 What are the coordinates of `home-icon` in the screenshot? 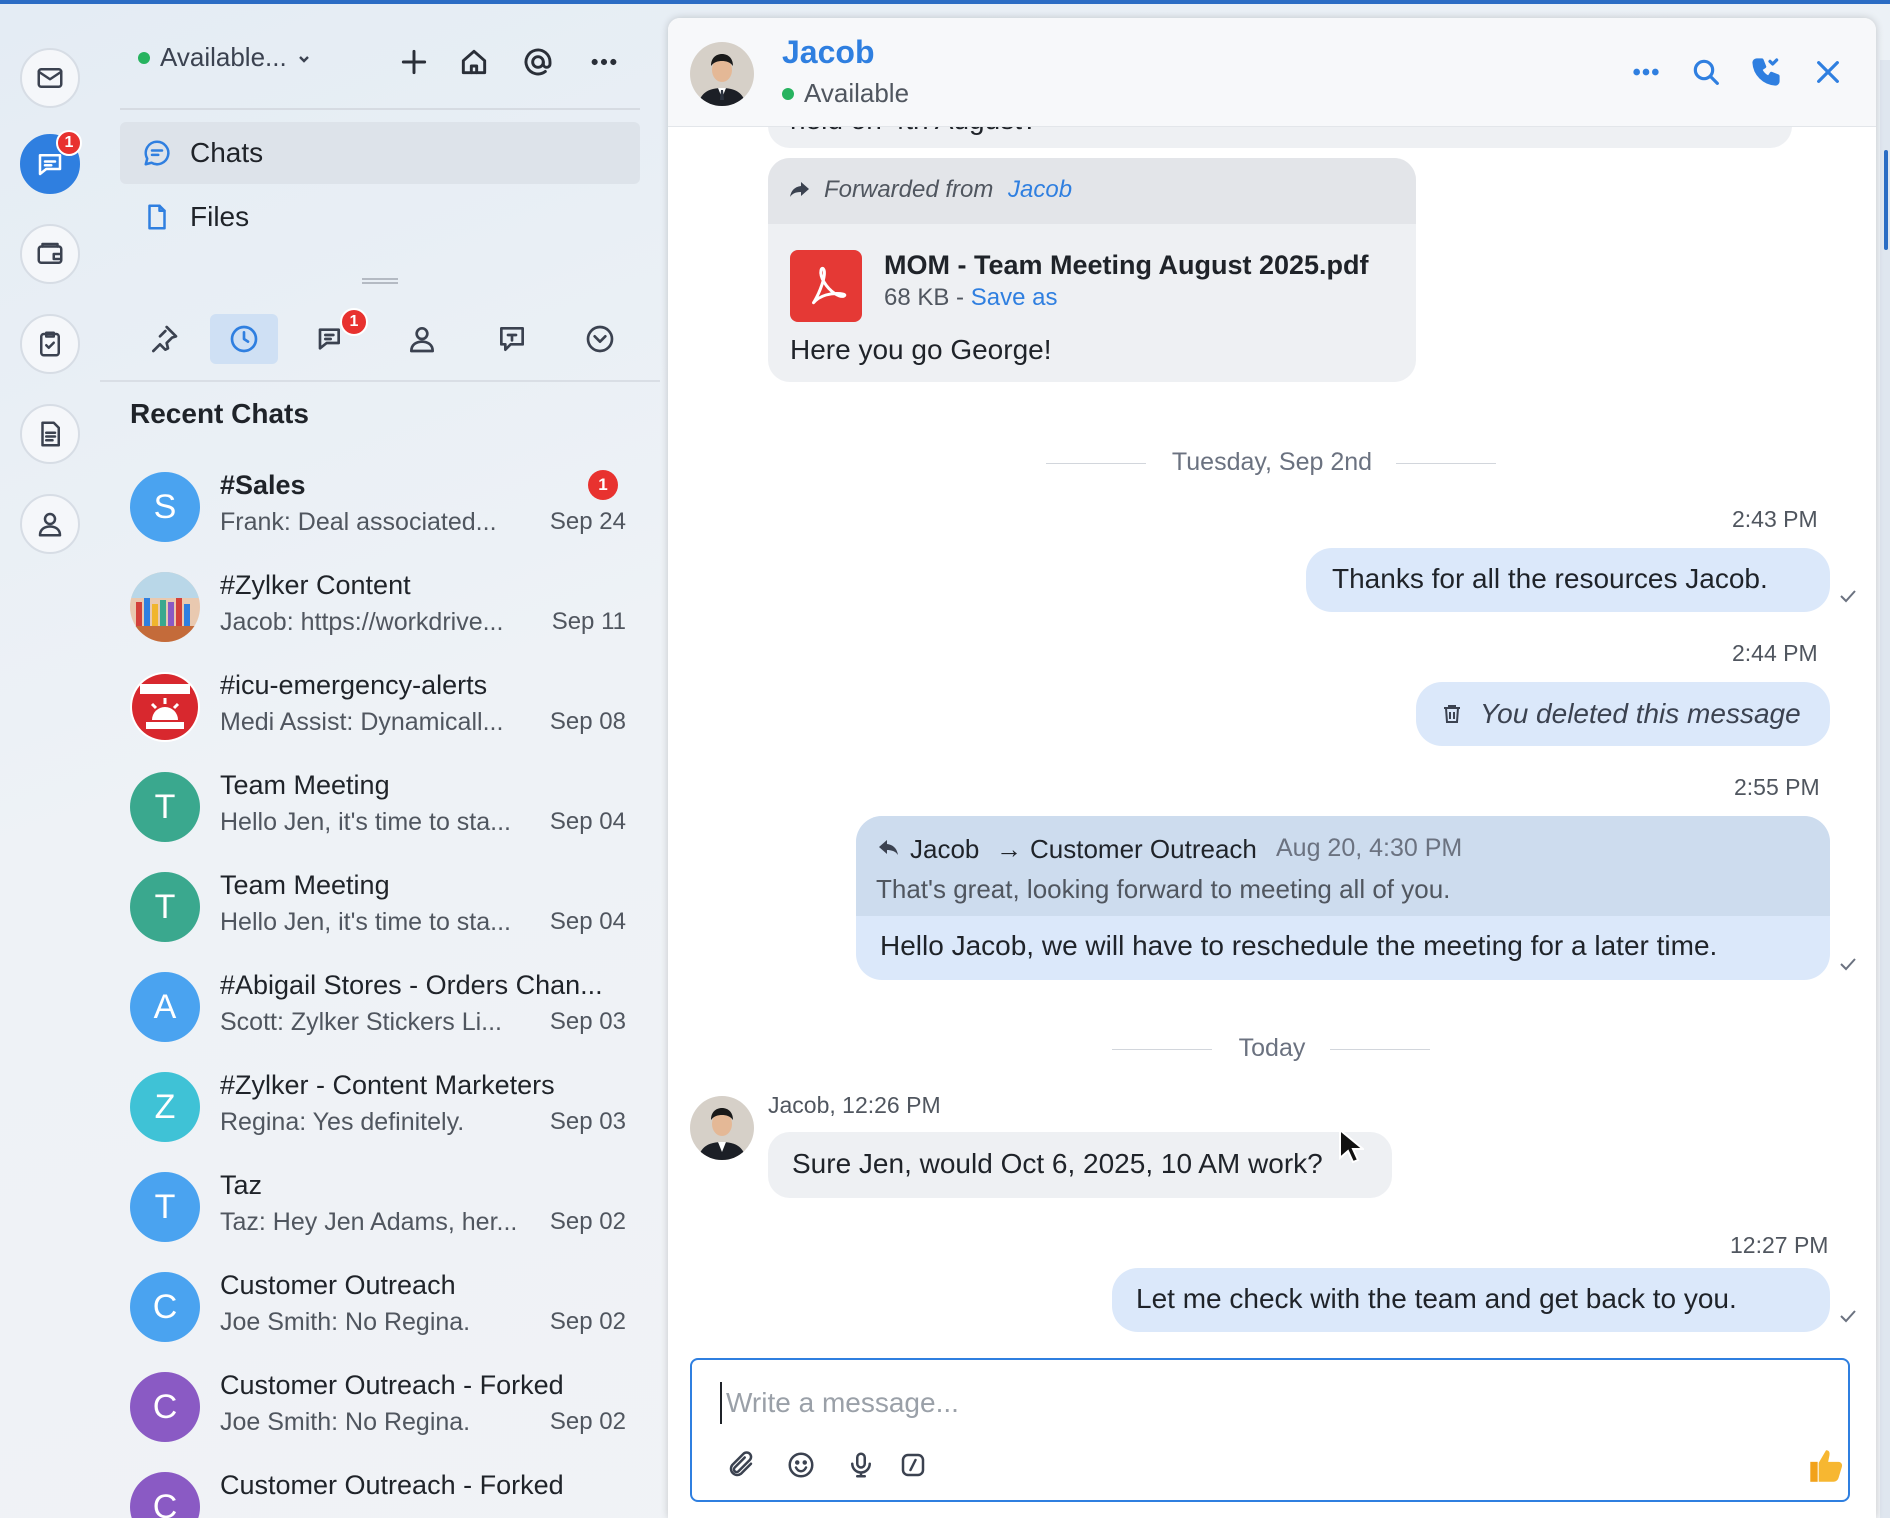 It's located at (474, 62).